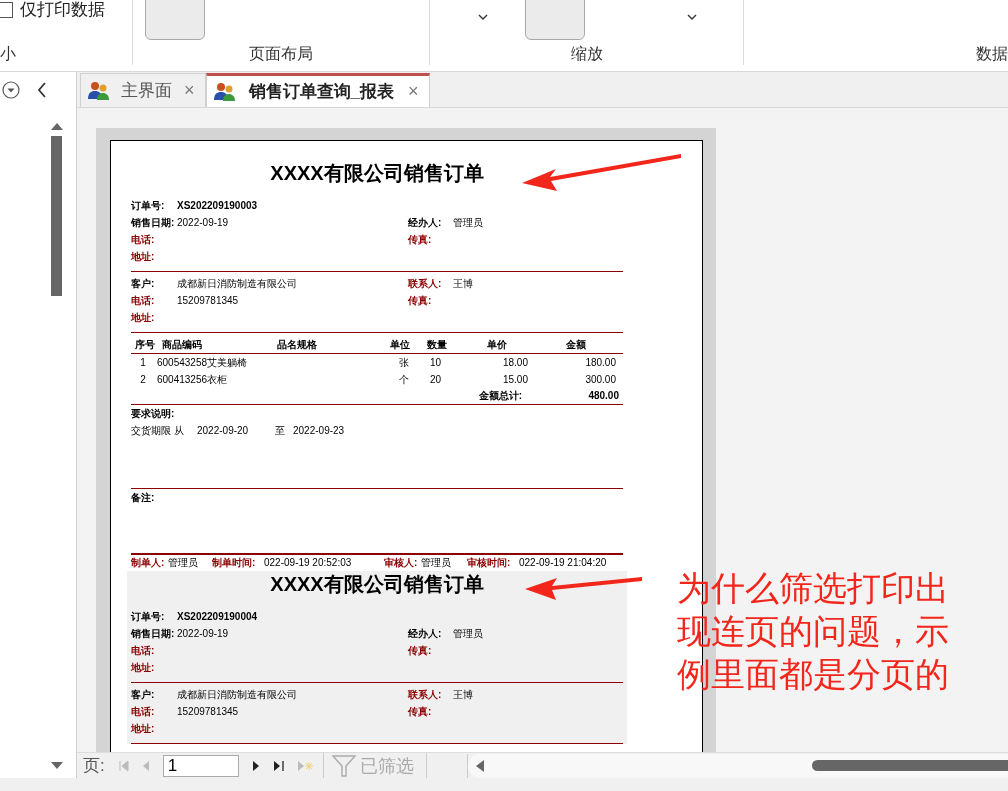  I want to click on field-value: 2022-09-20, so click(223, 431).